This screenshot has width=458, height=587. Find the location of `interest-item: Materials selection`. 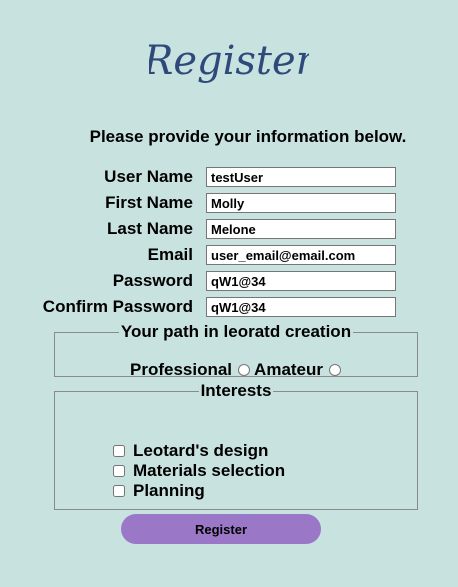

interest-item: Materials selection is located at coordinates (199, 471).